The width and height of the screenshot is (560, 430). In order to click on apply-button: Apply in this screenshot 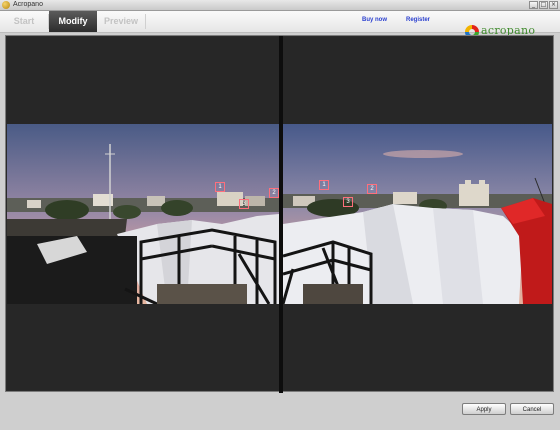, I will do `click(484, 409)`.